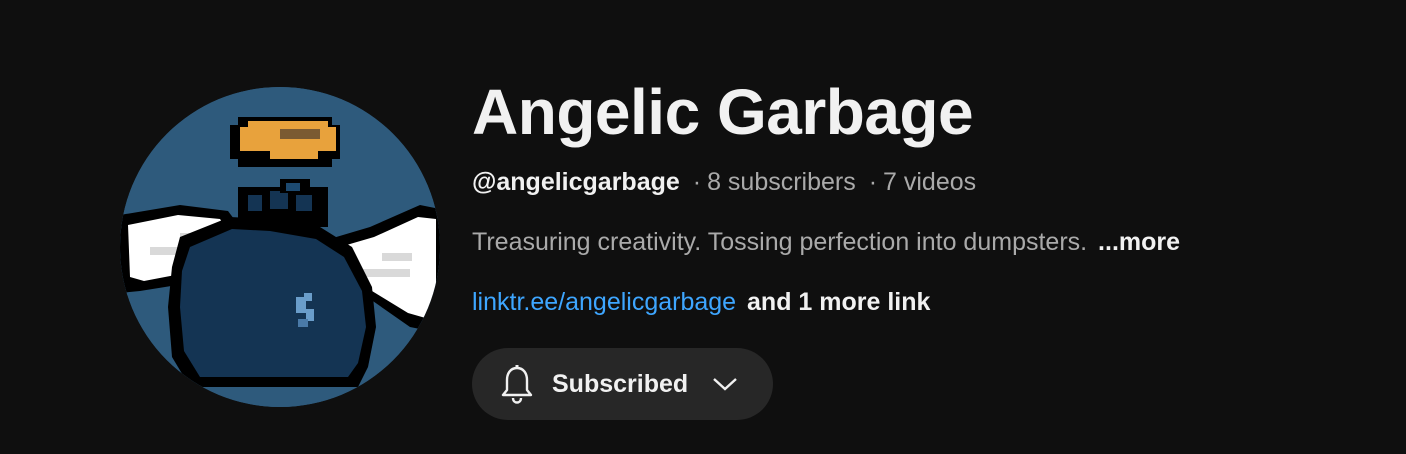 This screenshot has height=454, width=1406. I want to click on channel-links: linktr.ee/angelicgarbage and 1 more link, so click(922, 302).